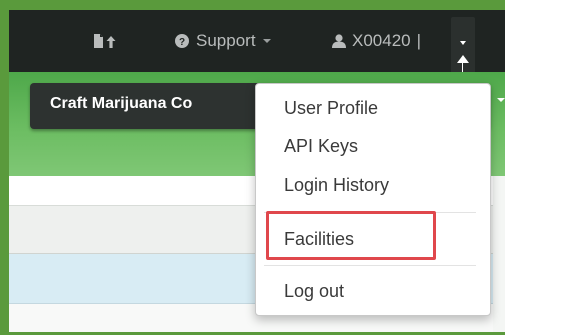 The image size is (569, 335). Describe the element at coordinates (463, 43) in the screenshot. I see `caret-down-icon` at that location.